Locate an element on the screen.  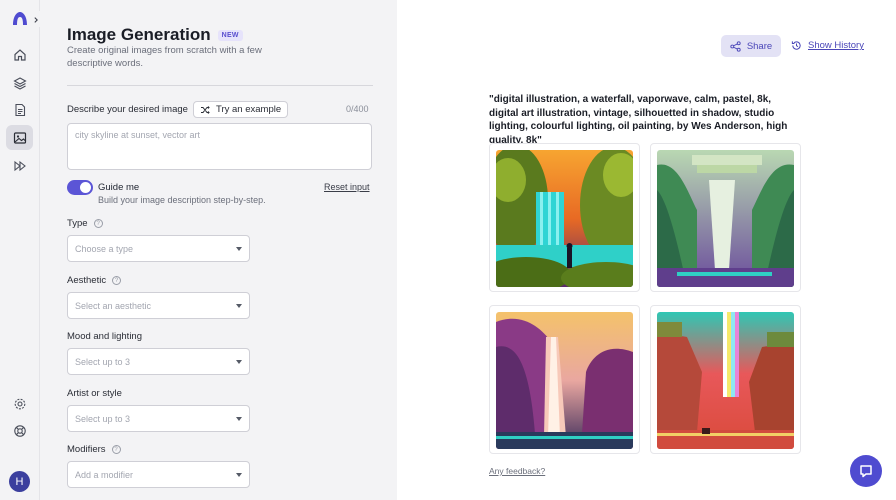
modifiers-label: Modifiers? is located at coordinates (94, 449).